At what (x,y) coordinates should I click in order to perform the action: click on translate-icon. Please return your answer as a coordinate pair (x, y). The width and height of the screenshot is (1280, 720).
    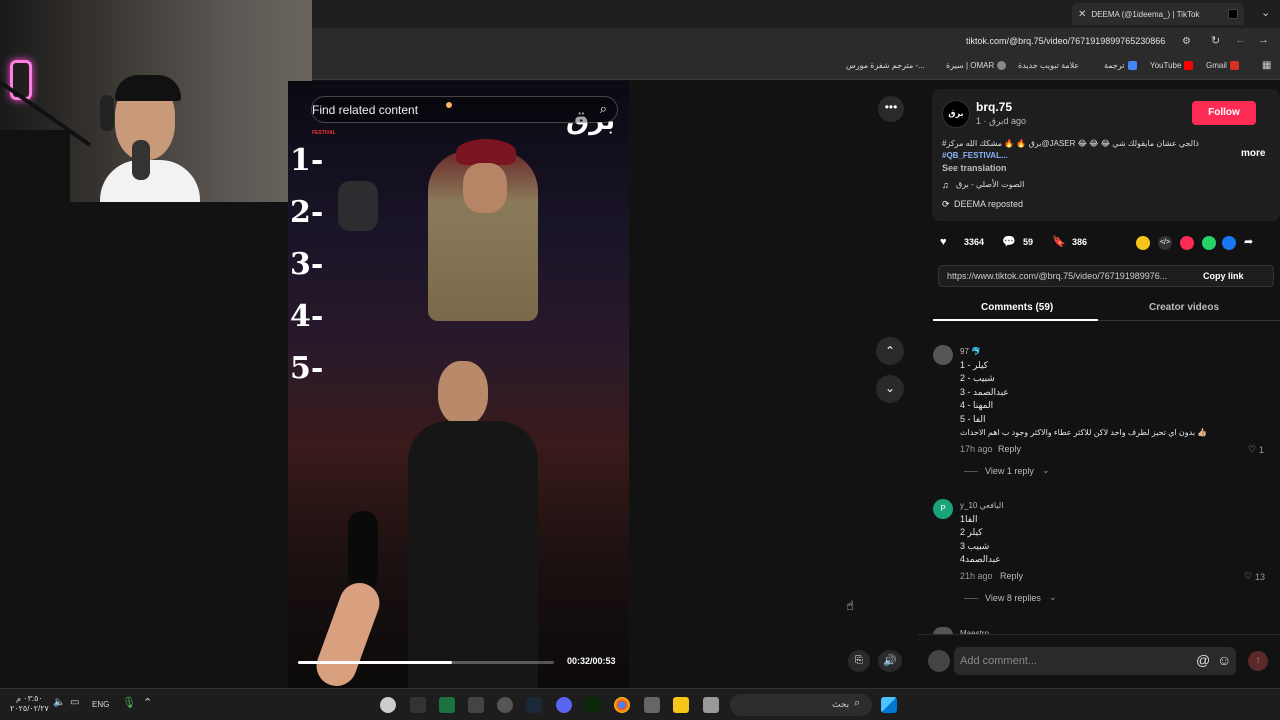
    Looking at the image, I should click on (1132, 65).